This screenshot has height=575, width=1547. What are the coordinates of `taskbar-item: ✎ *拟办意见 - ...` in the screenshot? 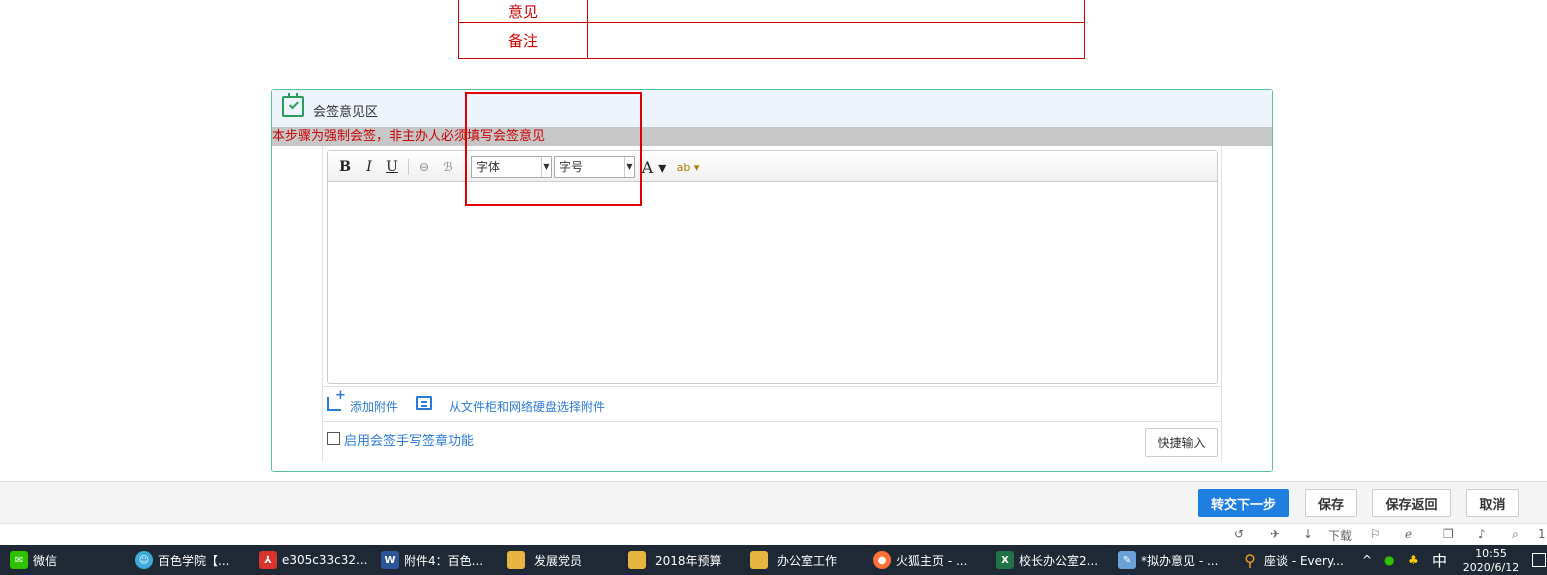 It's located at (1168, 560).